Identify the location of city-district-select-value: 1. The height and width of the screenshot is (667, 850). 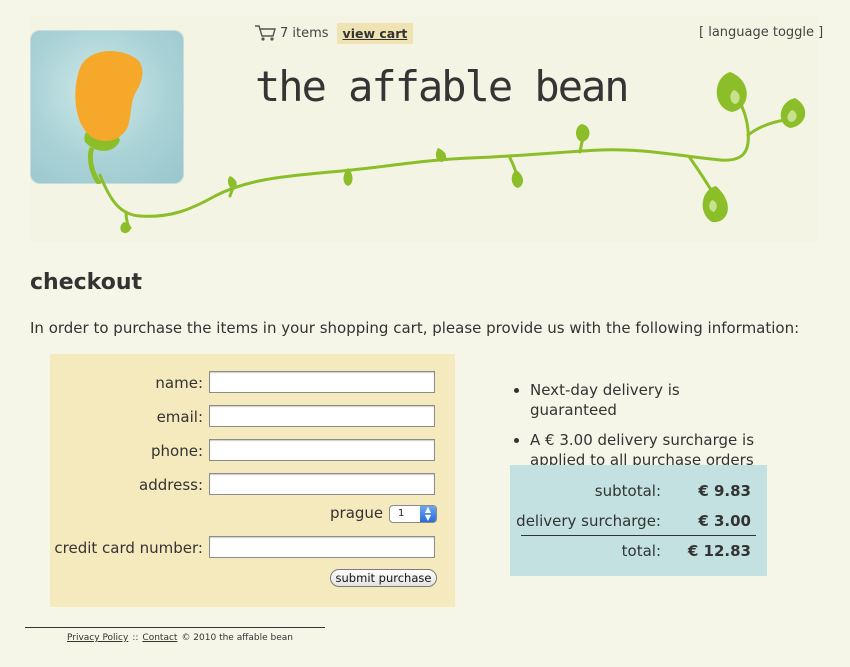
(401, 513).